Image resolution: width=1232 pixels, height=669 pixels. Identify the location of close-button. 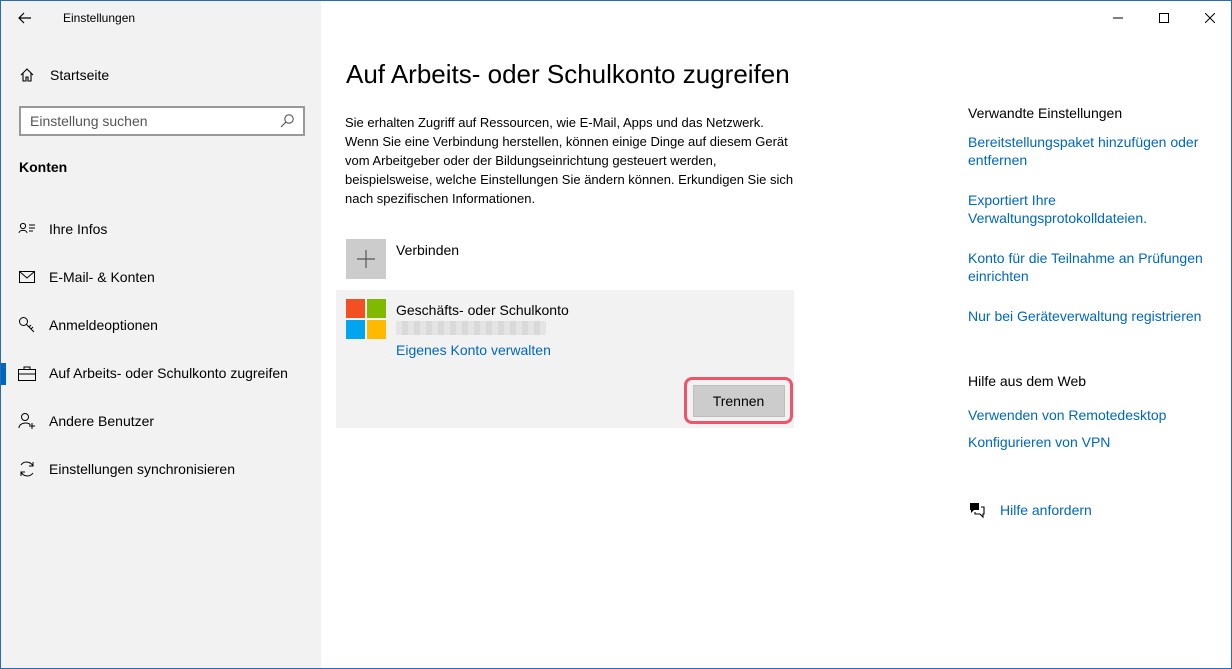
(1209, 18).